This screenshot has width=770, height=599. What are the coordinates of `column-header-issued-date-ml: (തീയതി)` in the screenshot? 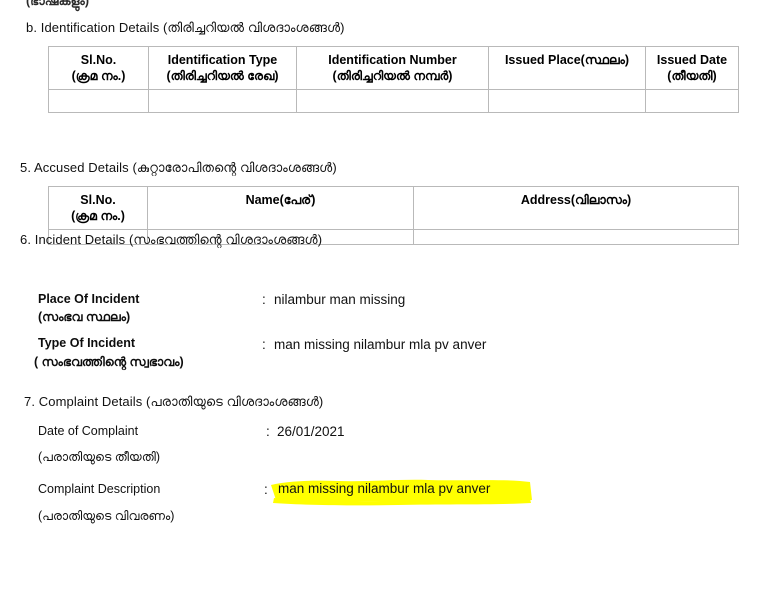 It's located at (692, 76).